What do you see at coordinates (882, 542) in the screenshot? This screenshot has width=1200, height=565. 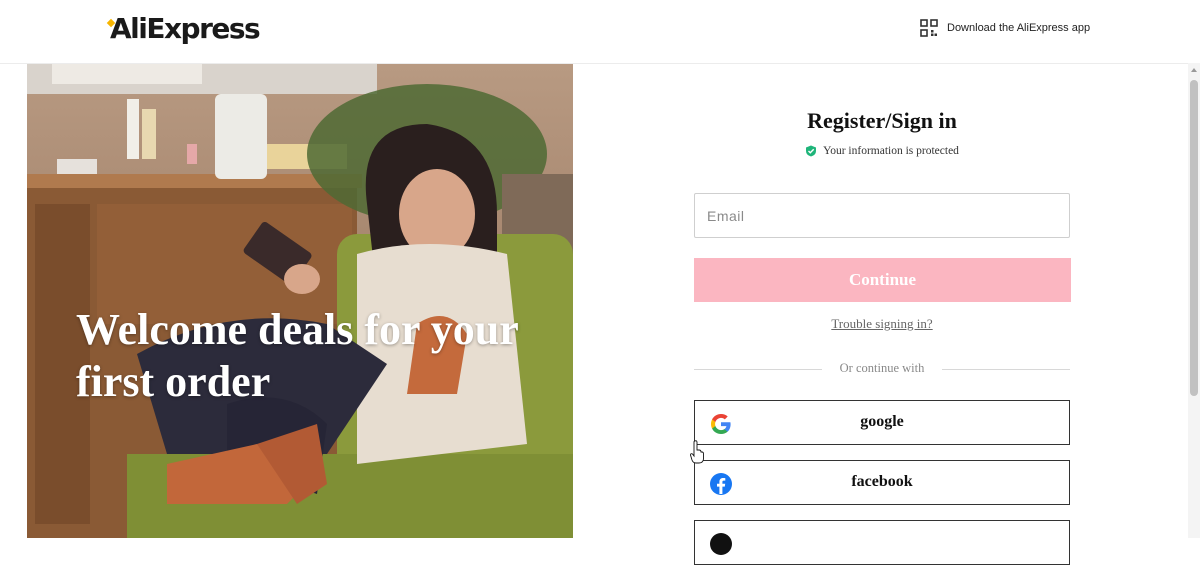 I see `apple-signin-button` at bounding box center [882, 542].